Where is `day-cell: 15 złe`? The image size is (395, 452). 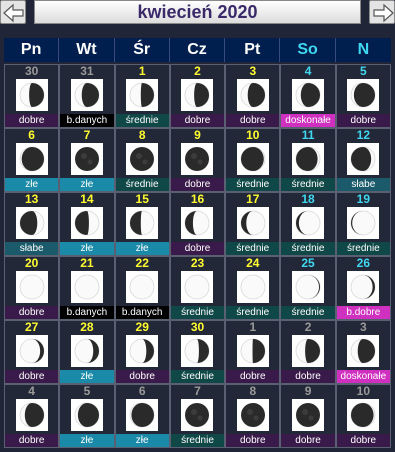 day-cell: 15 złe is located at coordinates (142, 224).